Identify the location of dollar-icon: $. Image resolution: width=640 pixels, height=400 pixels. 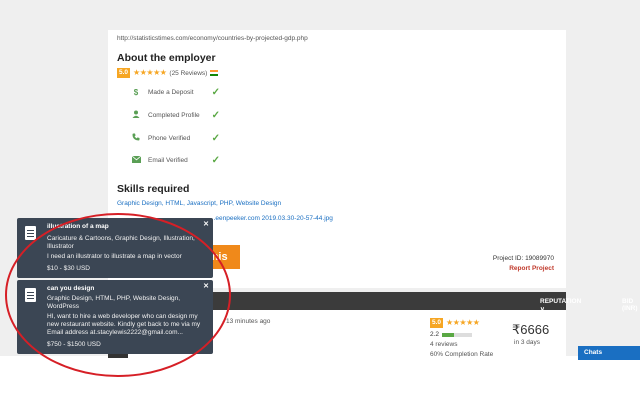
(136, 92).